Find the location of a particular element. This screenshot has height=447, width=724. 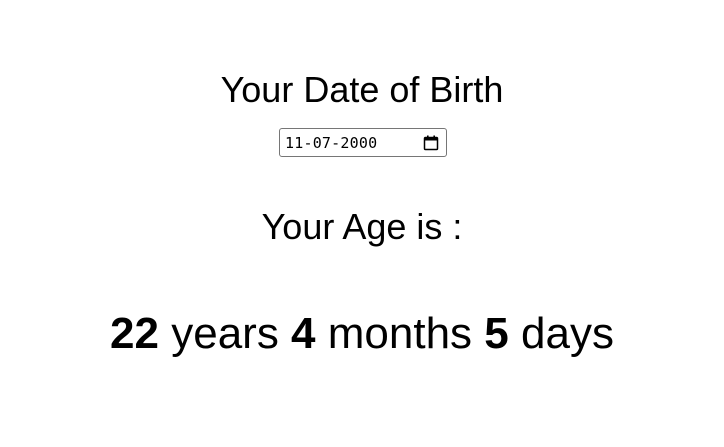

years-unit: years is located at coordinates (225, 333).